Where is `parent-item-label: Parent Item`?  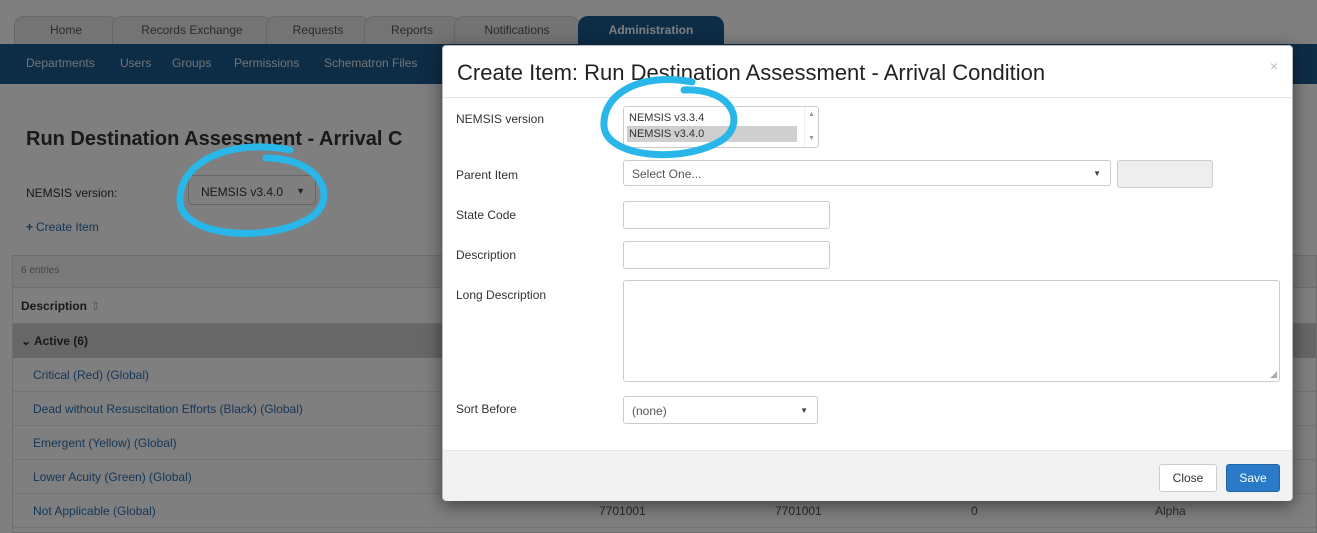
parent-item-label: Parent Item is located at coordinates (487, 175).